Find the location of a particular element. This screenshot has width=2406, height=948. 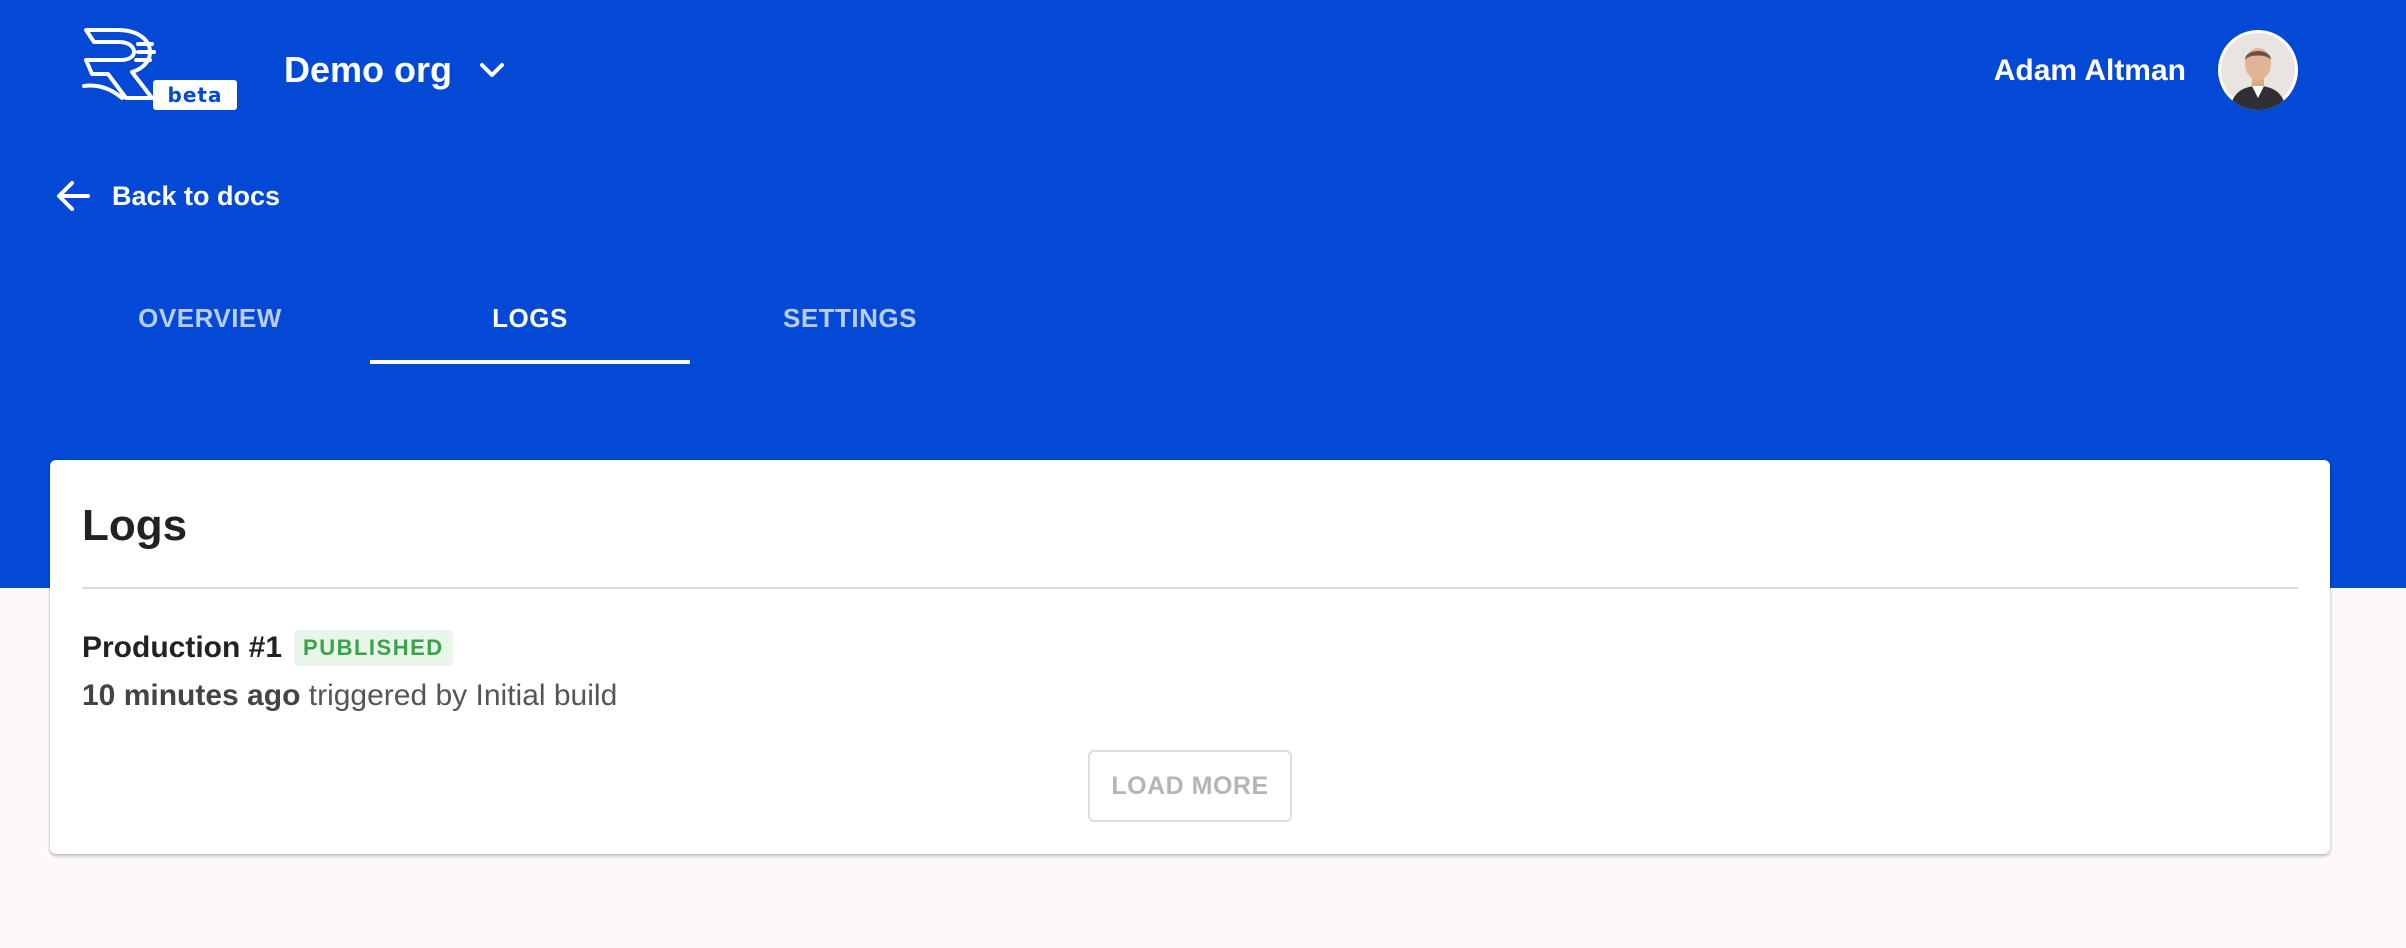

tab-logs: LOGS is located at coordinates (530, 322).